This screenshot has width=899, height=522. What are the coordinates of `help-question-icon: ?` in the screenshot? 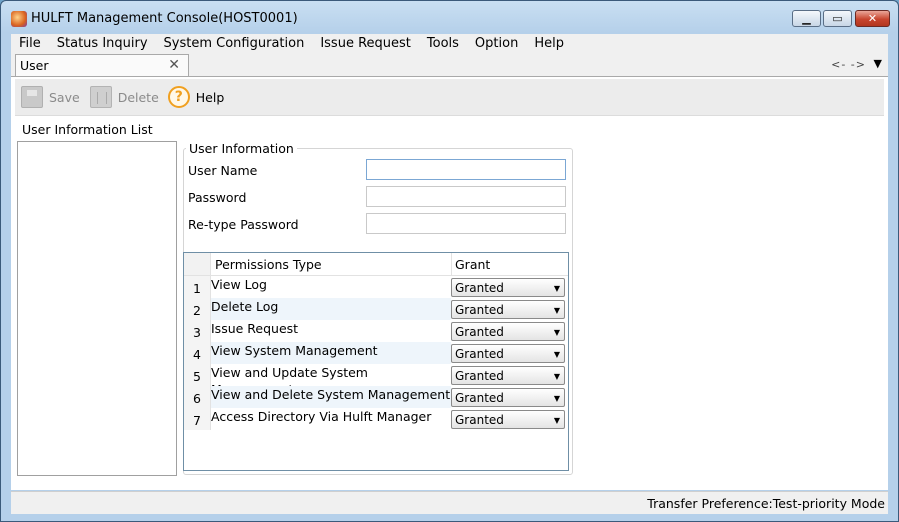 It's located at (178, 97).